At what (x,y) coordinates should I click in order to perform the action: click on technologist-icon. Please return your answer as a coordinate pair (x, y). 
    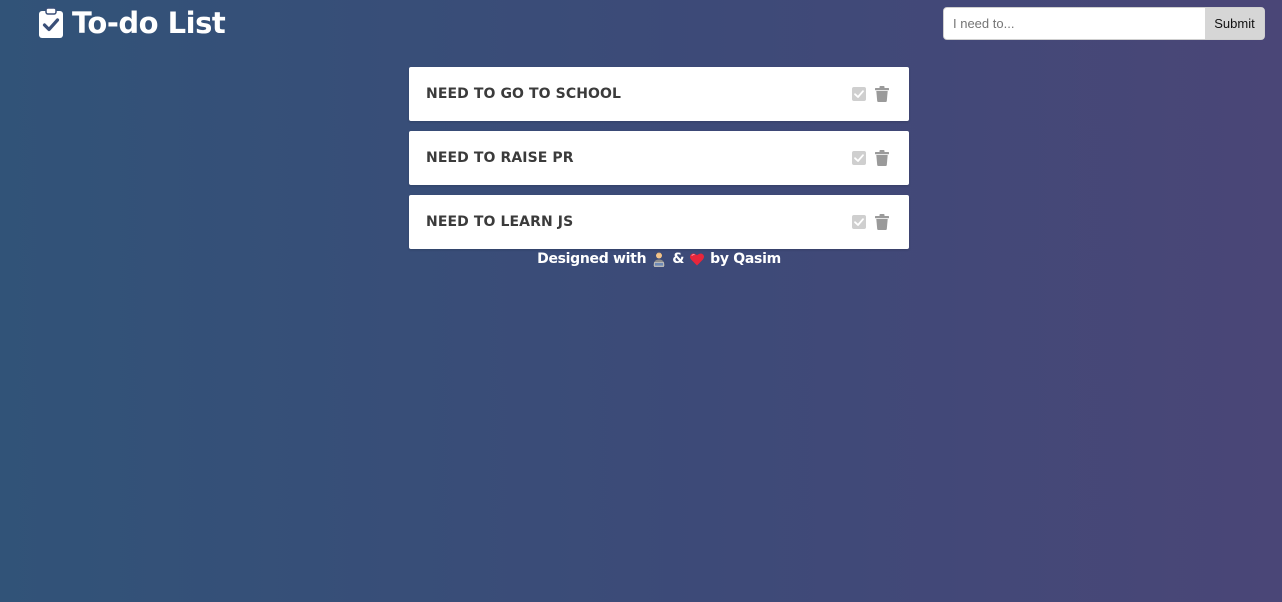
    Looking at the image, I should click on (659, 259).